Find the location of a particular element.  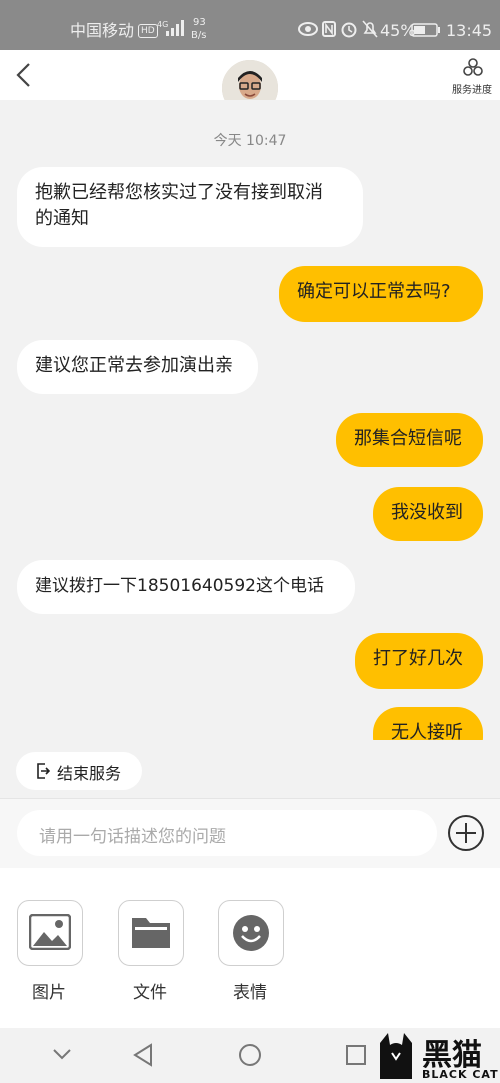

alarm-icon is located at coordinates (349, 30).